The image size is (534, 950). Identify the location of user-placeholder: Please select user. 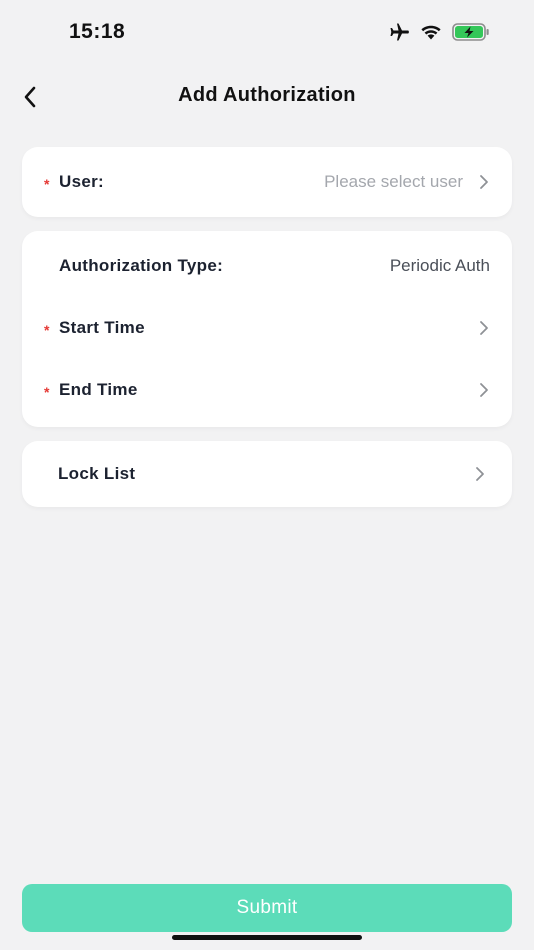
(393, 181).